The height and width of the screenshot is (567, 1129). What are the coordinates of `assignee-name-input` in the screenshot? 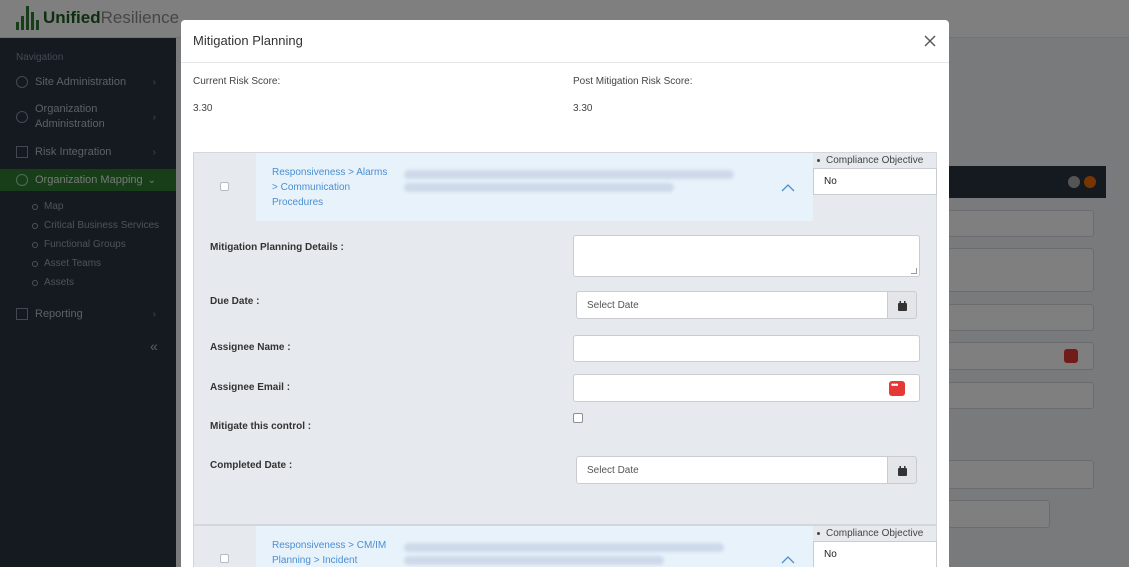 It's located at (746, 348).